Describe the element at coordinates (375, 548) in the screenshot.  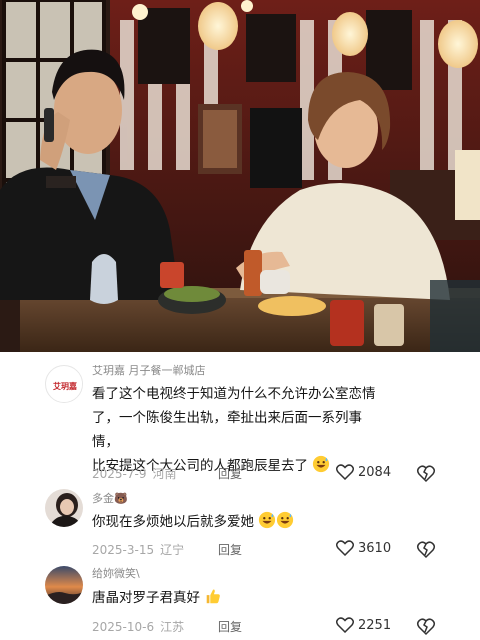
I see `like-count: 3610` at that location.